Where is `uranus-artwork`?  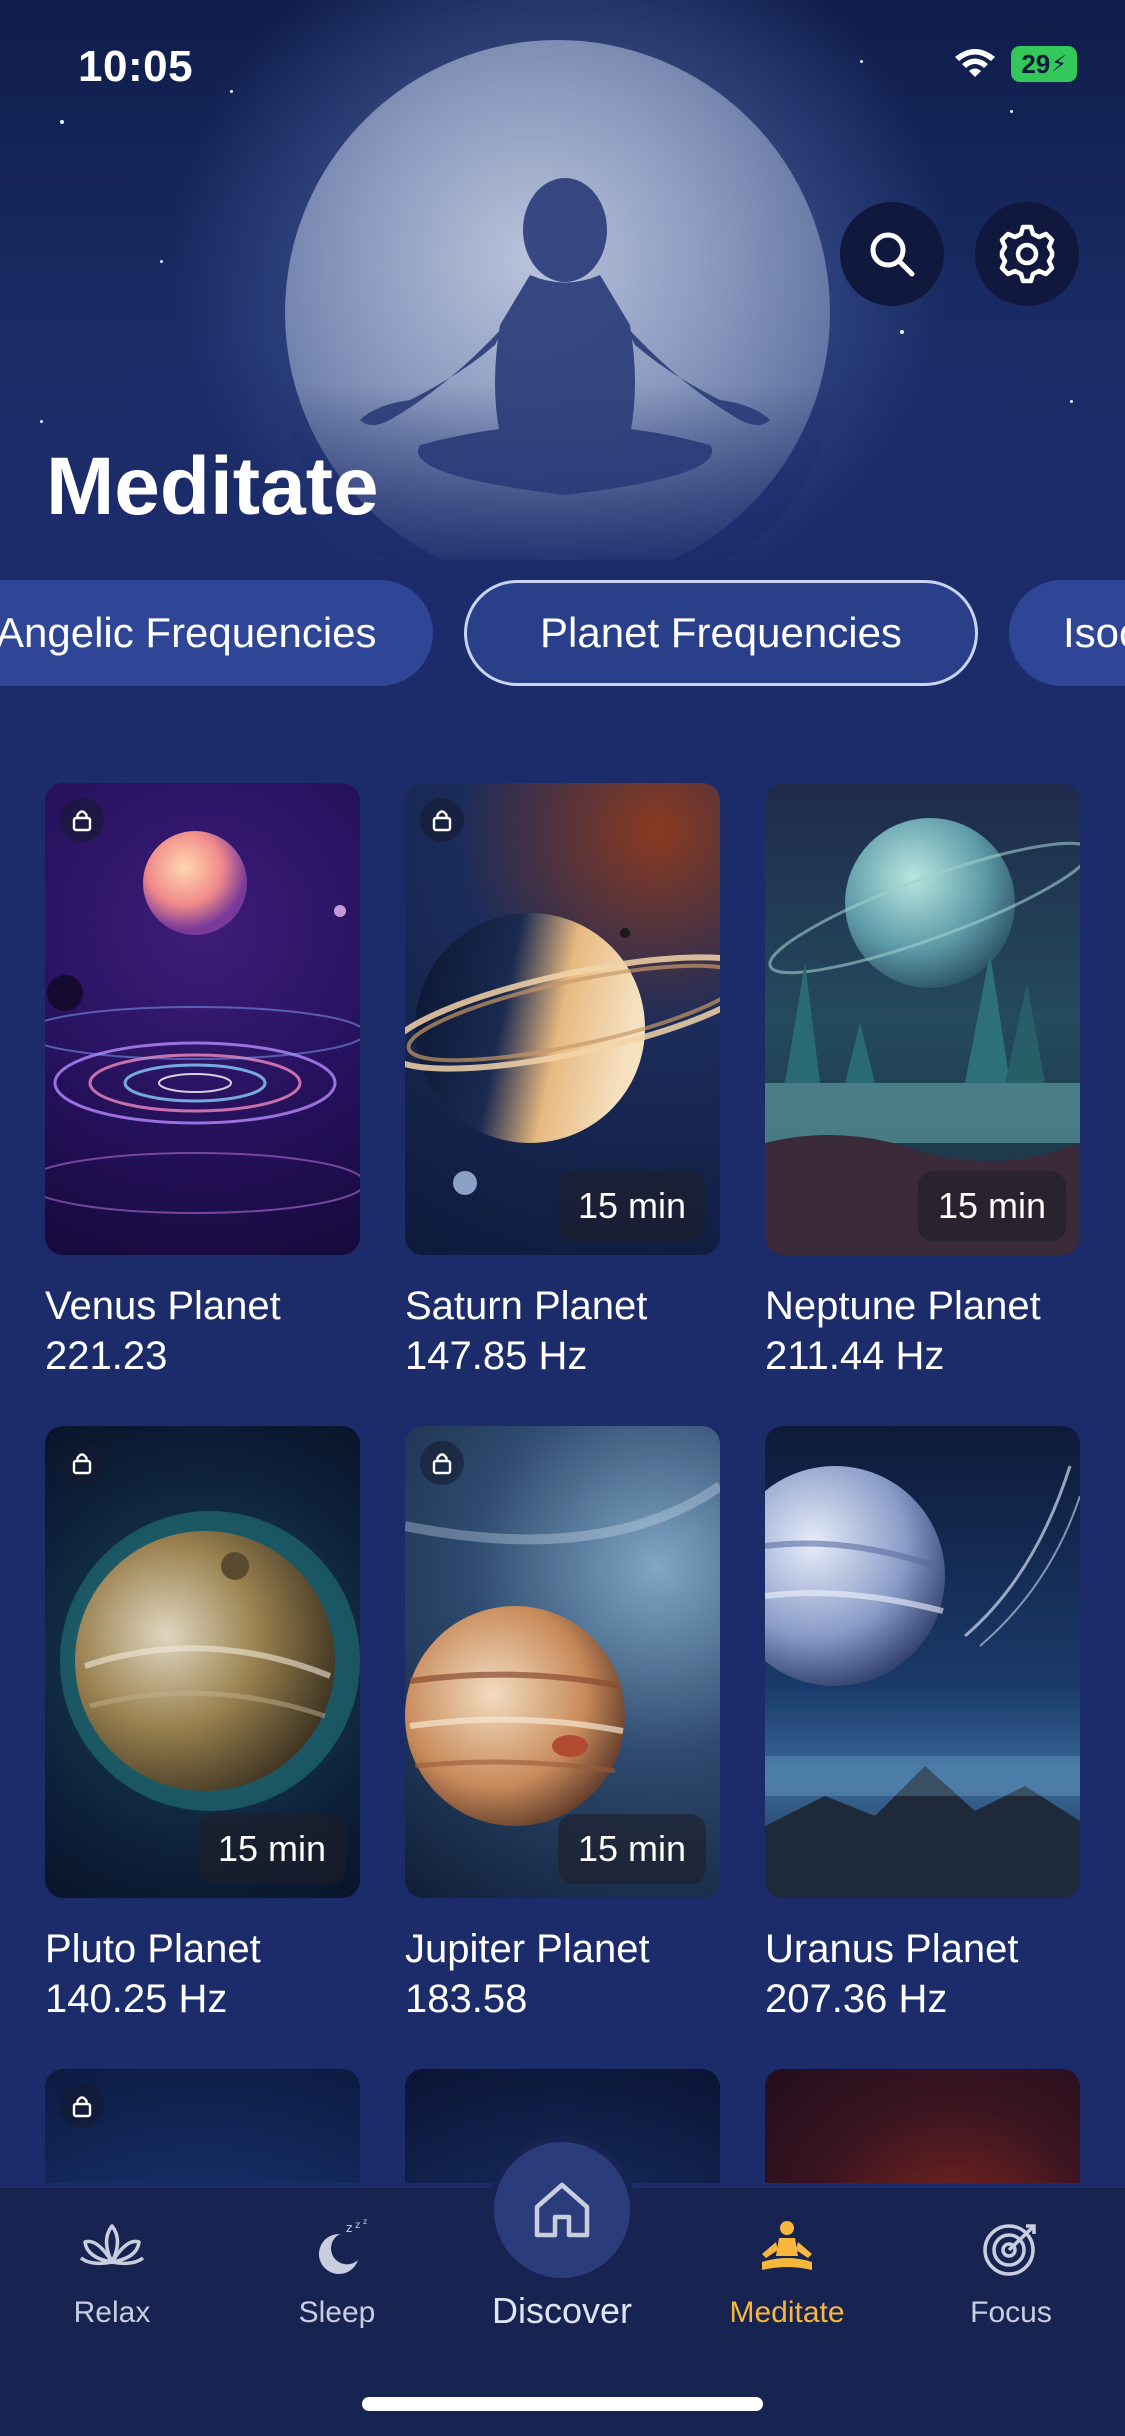
uranus-artwork is located at coordinates (922, 1681).